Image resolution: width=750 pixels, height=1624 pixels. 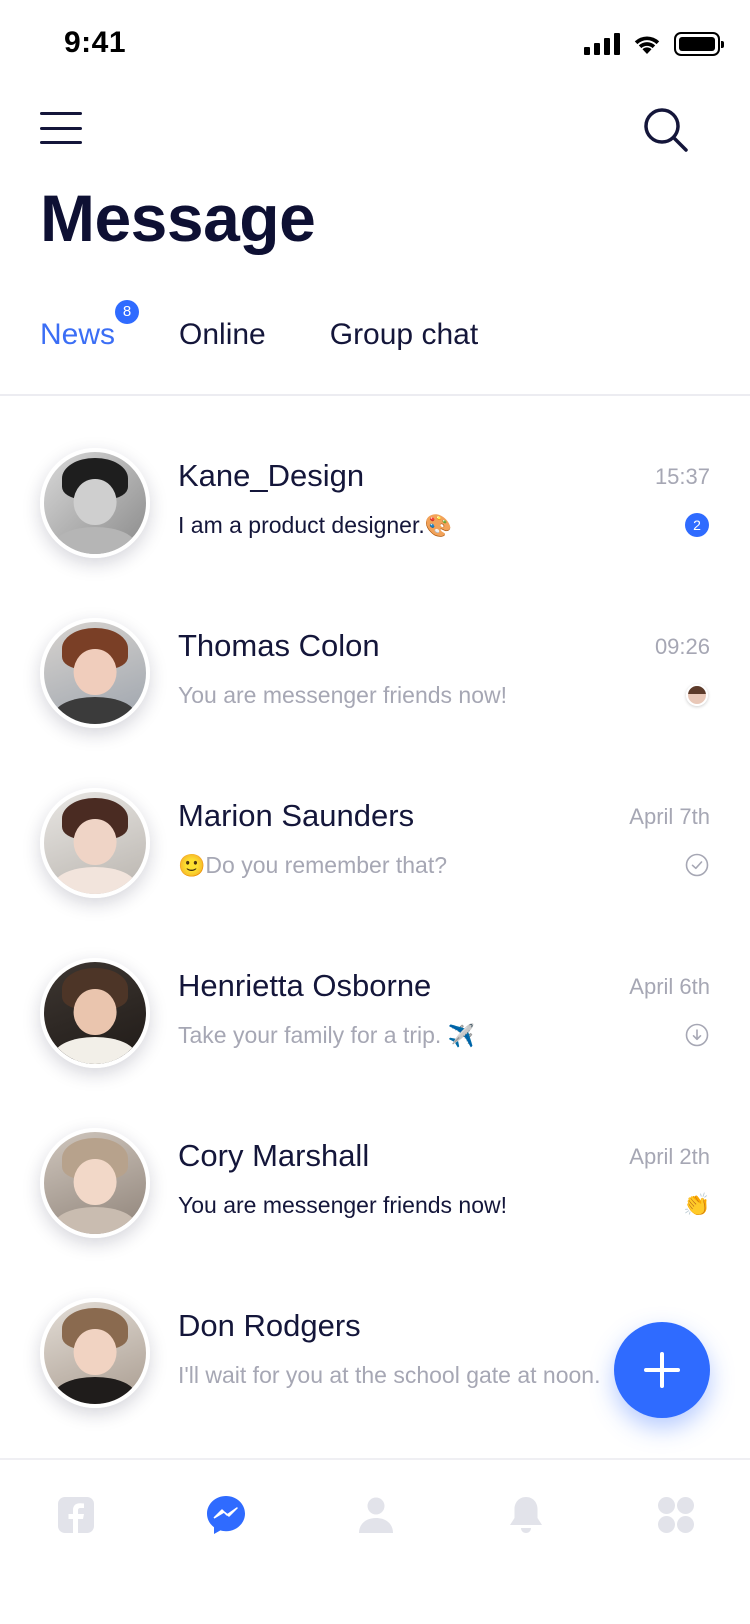 What do you see at coordinates (305, 985) in the screenshot?
I see `contact-name: Henrietta Osborne` at bounding box center [305, 985].